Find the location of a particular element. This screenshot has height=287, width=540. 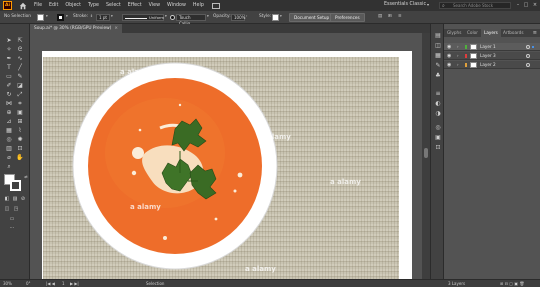

shaper-tool-icon: ✐ is located at coordinates (9, 85).